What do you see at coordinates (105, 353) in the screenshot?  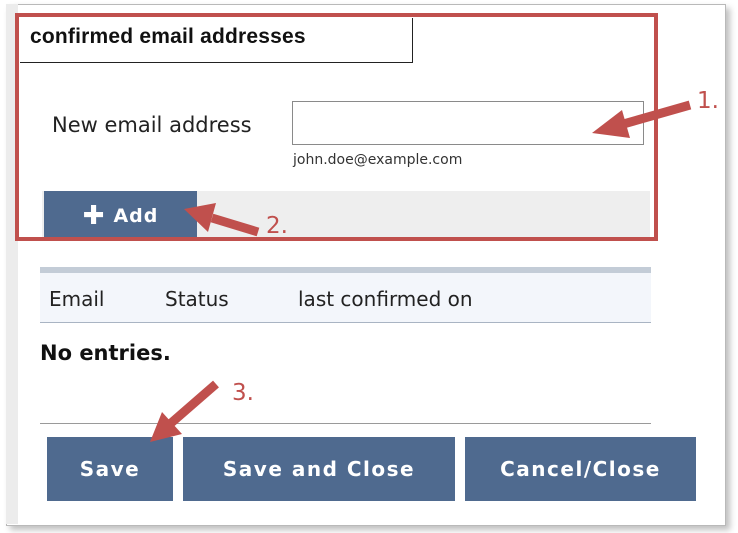 I see `empty-table-message: No entries.` at bounding box center [105, 353].